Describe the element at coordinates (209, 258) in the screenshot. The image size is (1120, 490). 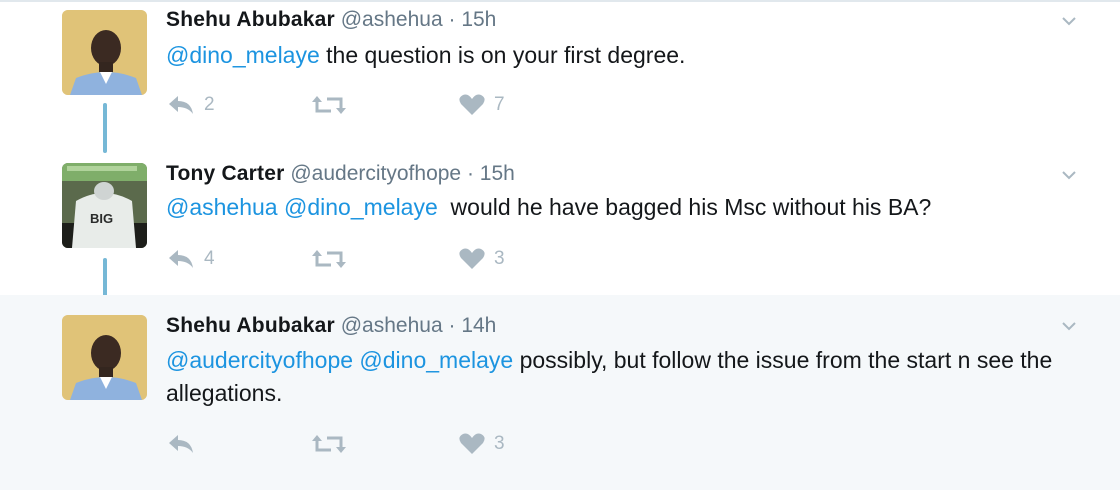
I see `reply-count: 4` at that location.